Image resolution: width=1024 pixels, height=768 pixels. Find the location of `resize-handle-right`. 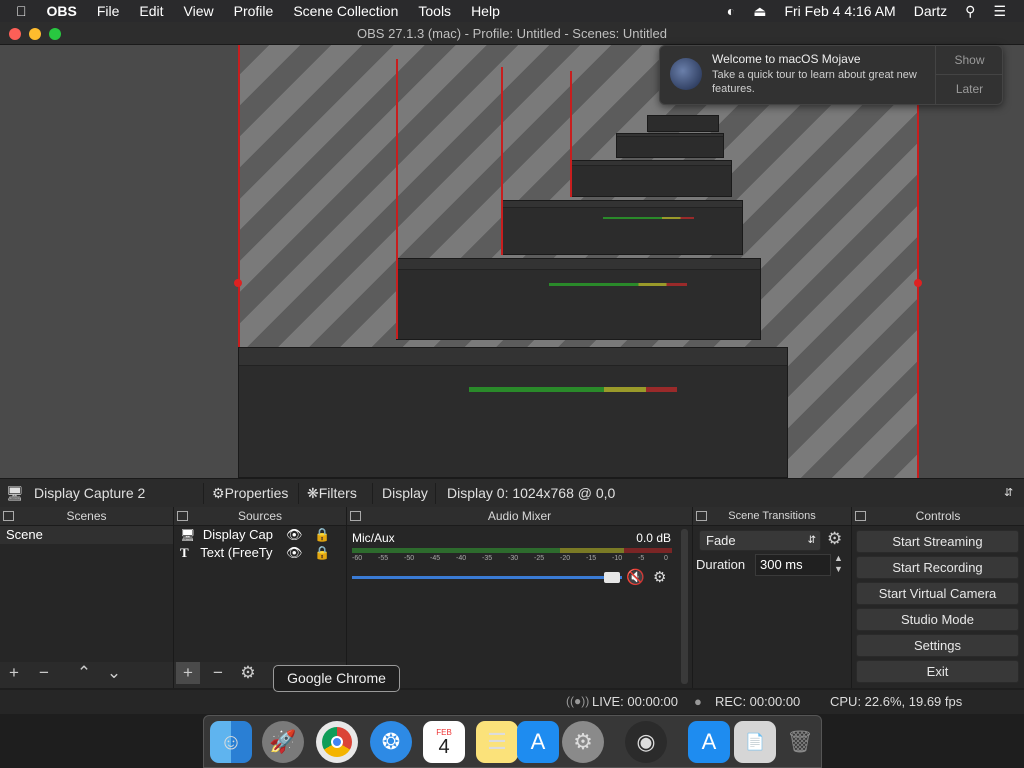

resize-handle-right is located at coordinates (918, 283).